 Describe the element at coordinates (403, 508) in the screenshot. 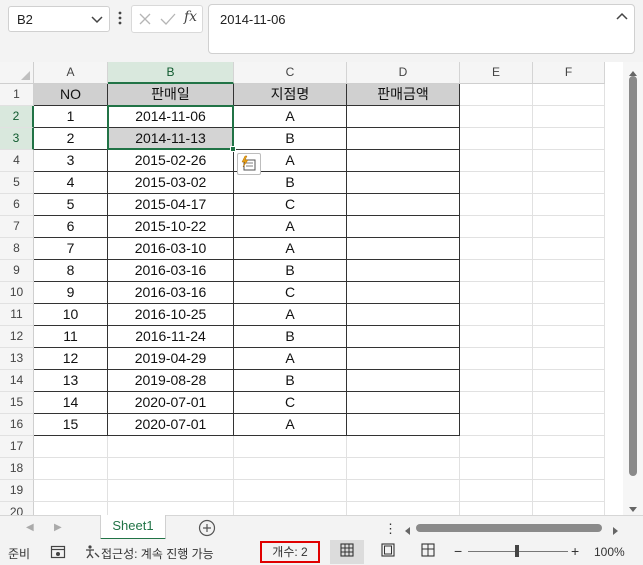

I see `cell-d20` at that location.